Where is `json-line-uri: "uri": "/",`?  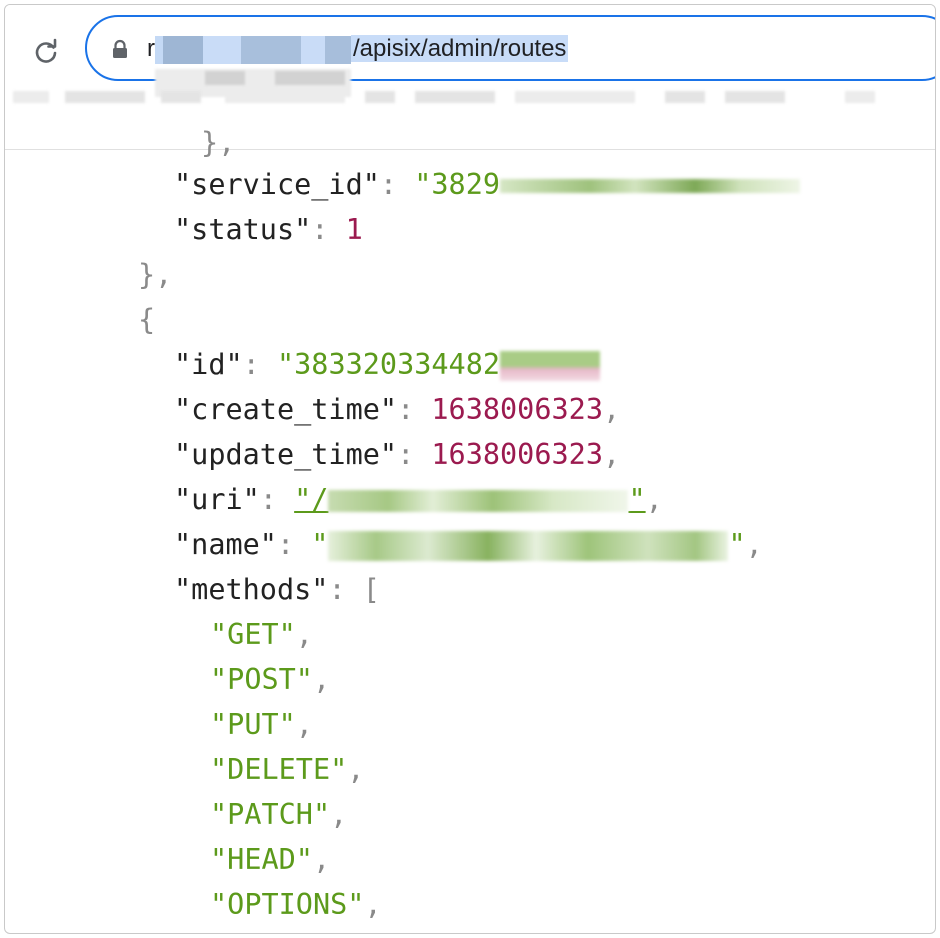
json-line-uri: "uri": "/", is located at coordinates (418, 499).